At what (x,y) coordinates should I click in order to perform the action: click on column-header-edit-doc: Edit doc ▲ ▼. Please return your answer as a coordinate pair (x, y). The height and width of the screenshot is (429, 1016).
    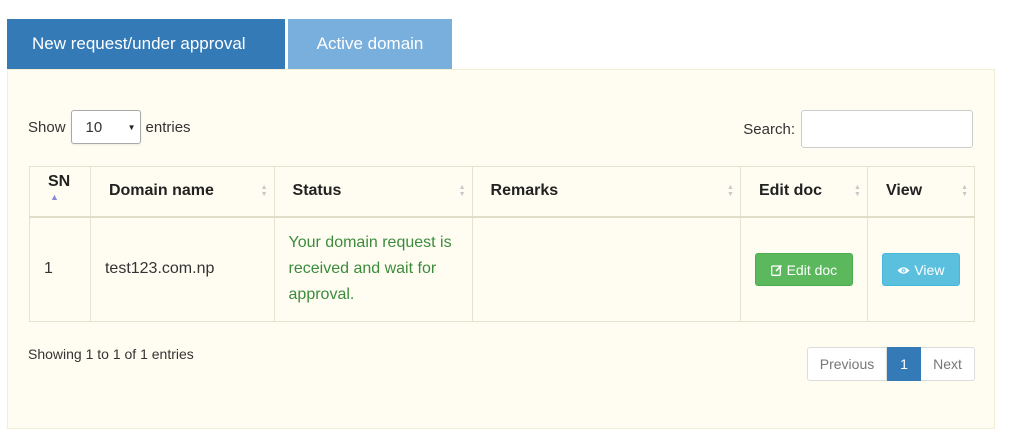
    Looking at the image, I should click on (803, 192).